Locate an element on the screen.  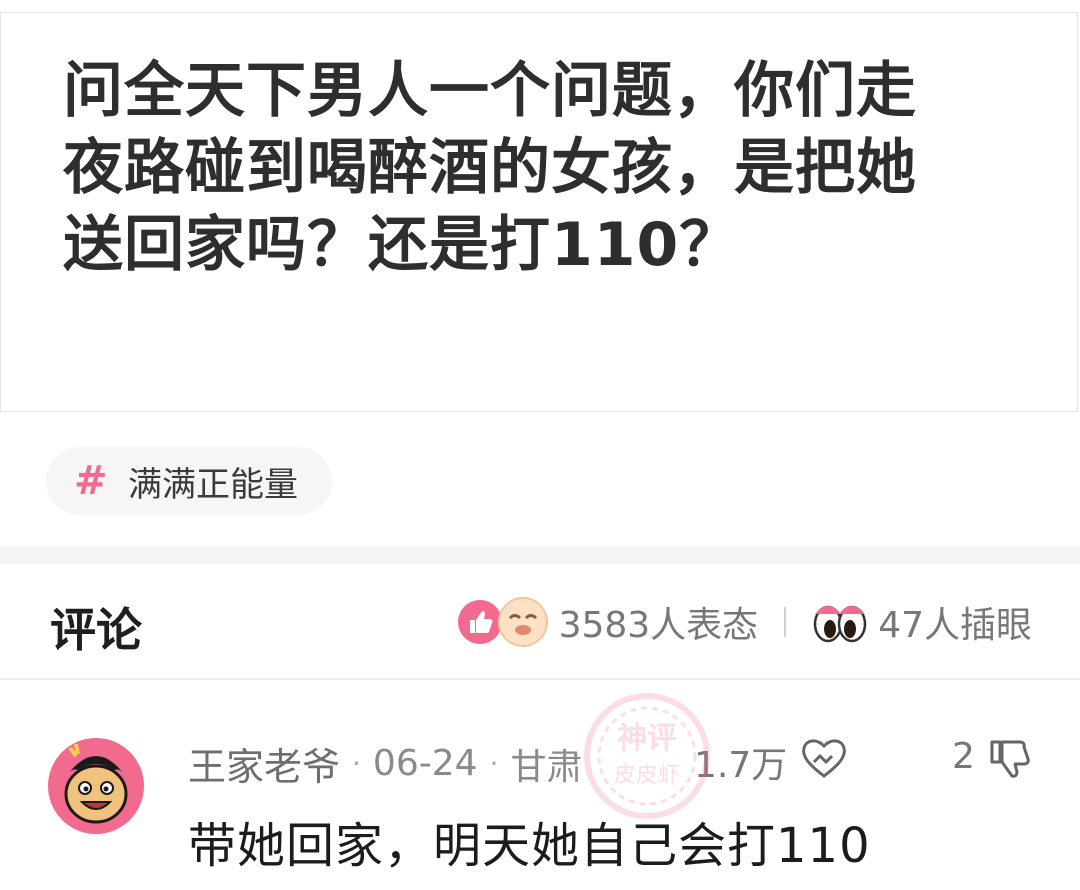
topic-tag-label: 满满正能量 is located at coordinates (213, 484).